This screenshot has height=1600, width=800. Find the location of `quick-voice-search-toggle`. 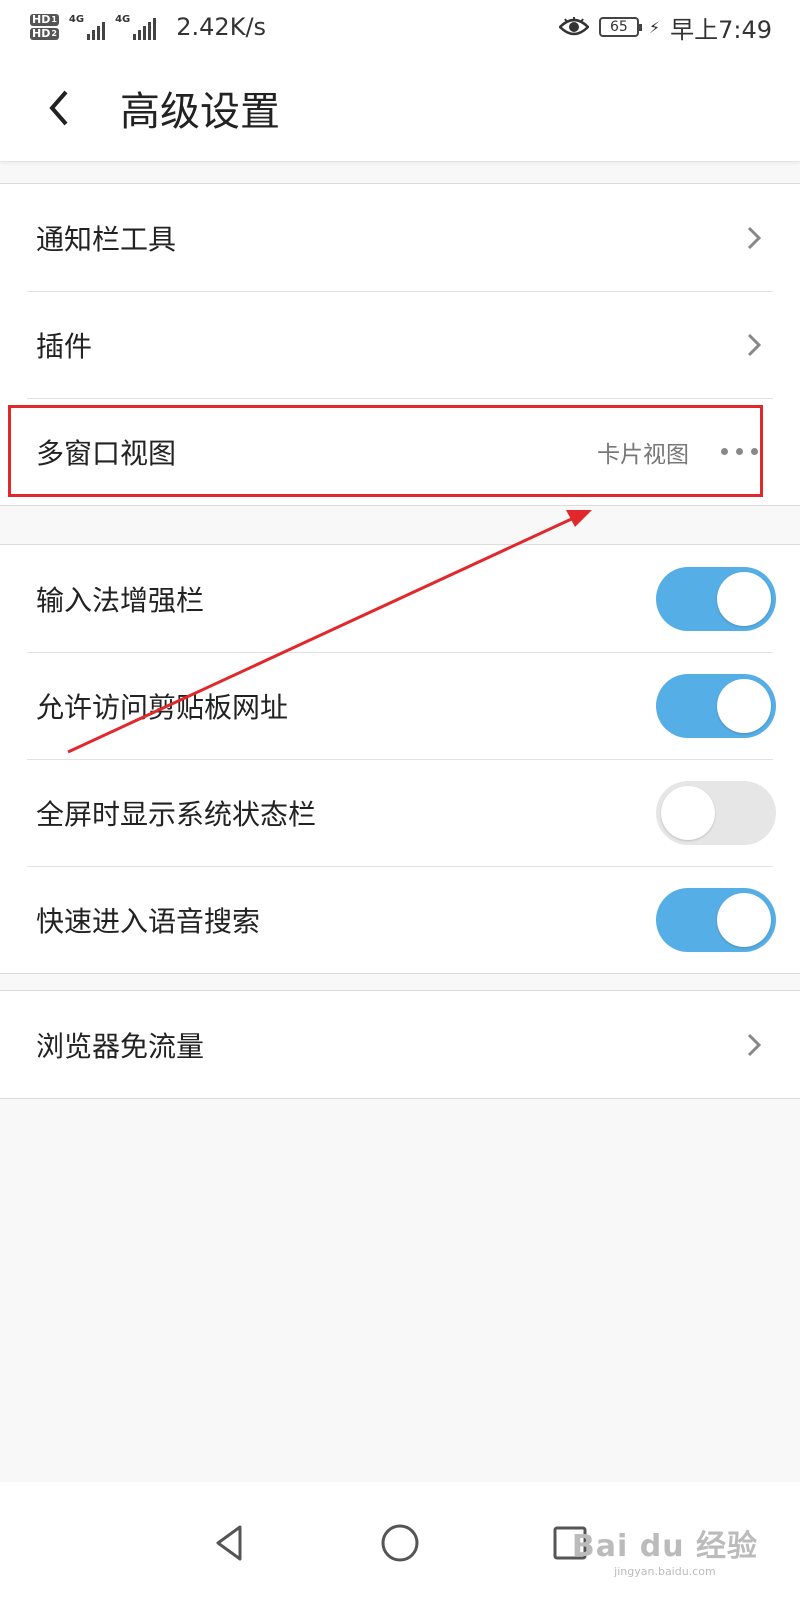

quick-voice-search-toggle is located at coordinates (716, 919).